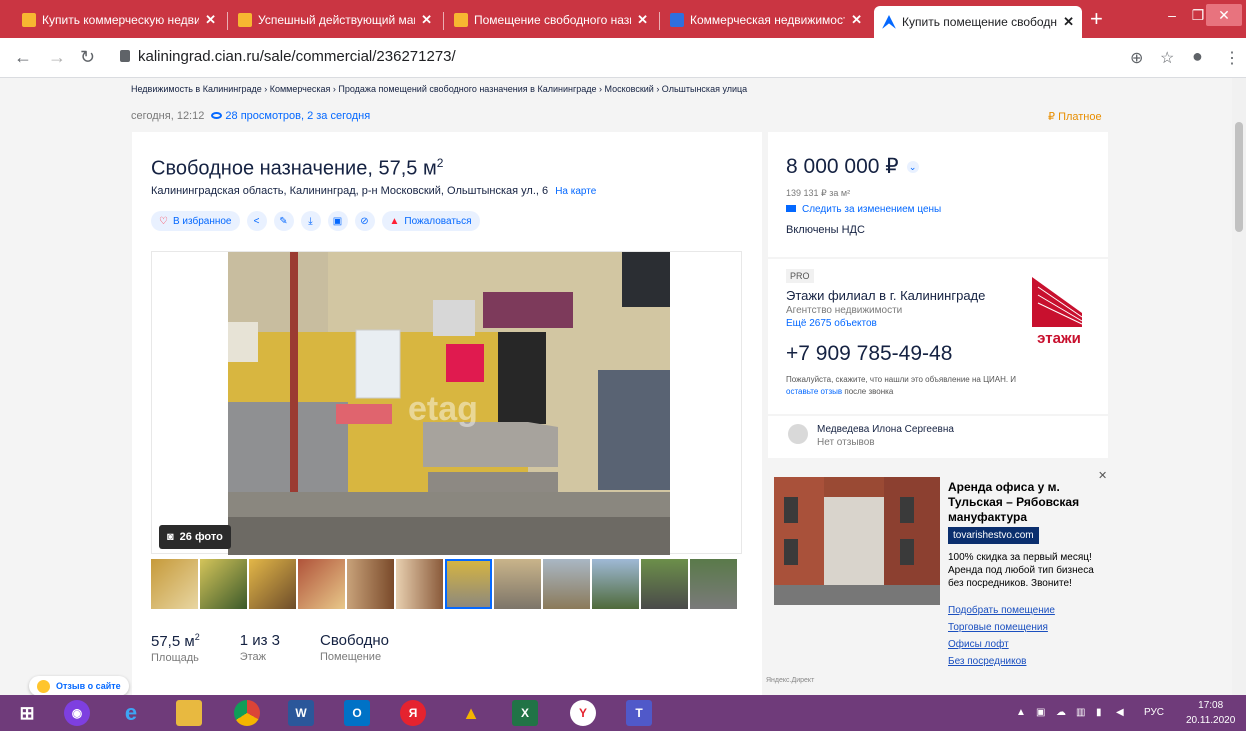 The width and height of the screenshot is (1246, 731). I want to click on tab-5-active: Купить помещение свободно ✕, so click(978, 22).